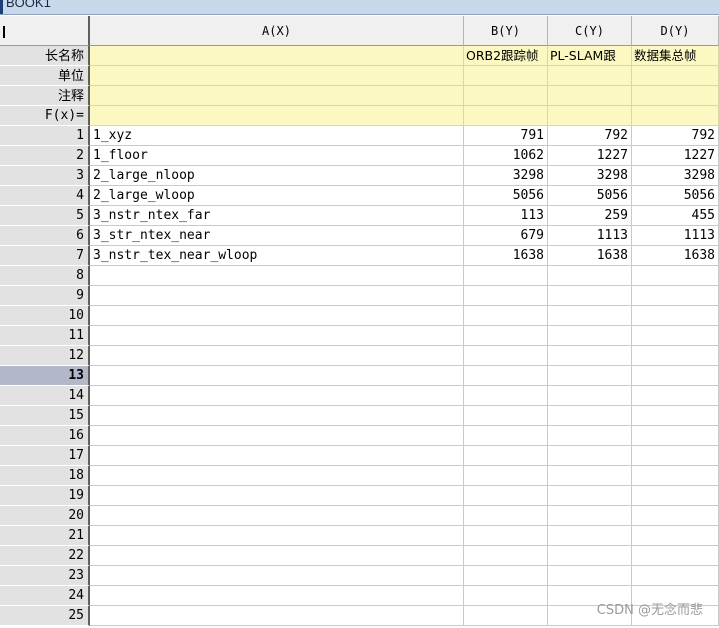 The height and width of the screenshot is (628, 719). I want to click on row-number: 20, so click(45, 516).